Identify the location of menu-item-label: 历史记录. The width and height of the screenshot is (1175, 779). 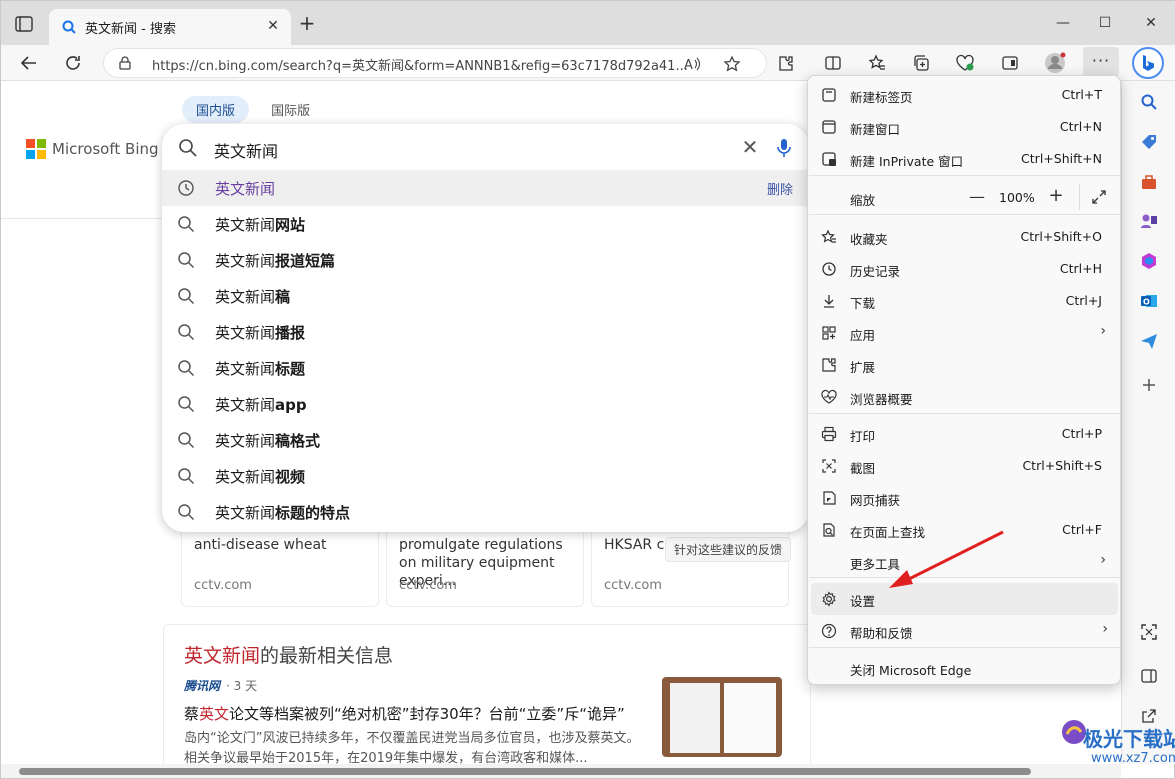
(875, 271).